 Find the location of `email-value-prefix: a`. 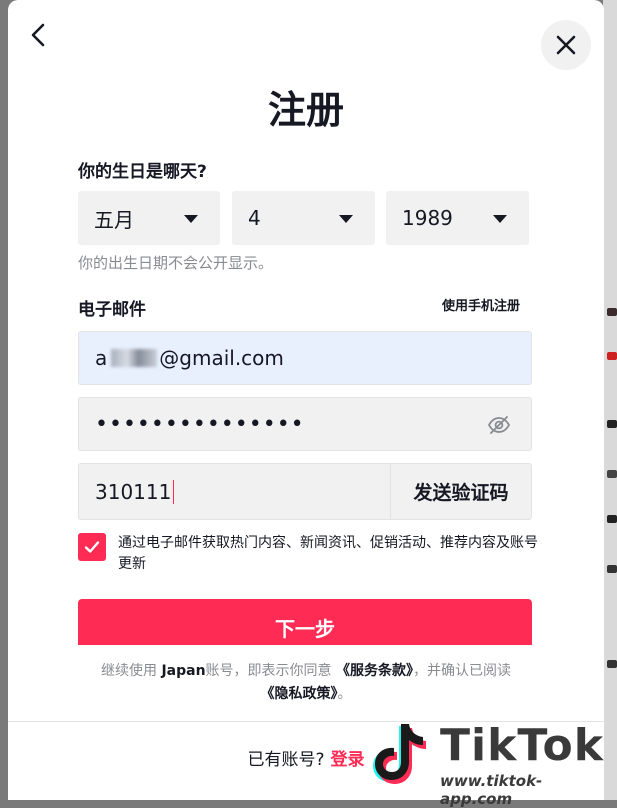

email-value-prefix: a is located at coordinates (101, 358).